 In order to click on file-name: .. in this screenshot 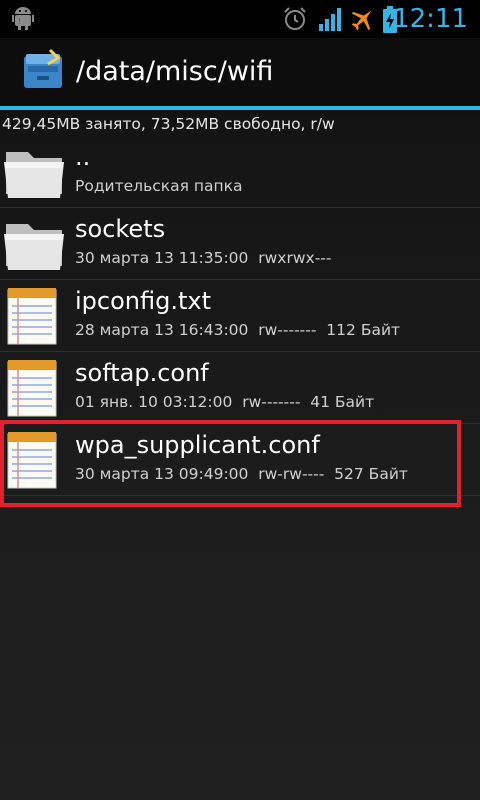, I will do `click(83, 157)`.